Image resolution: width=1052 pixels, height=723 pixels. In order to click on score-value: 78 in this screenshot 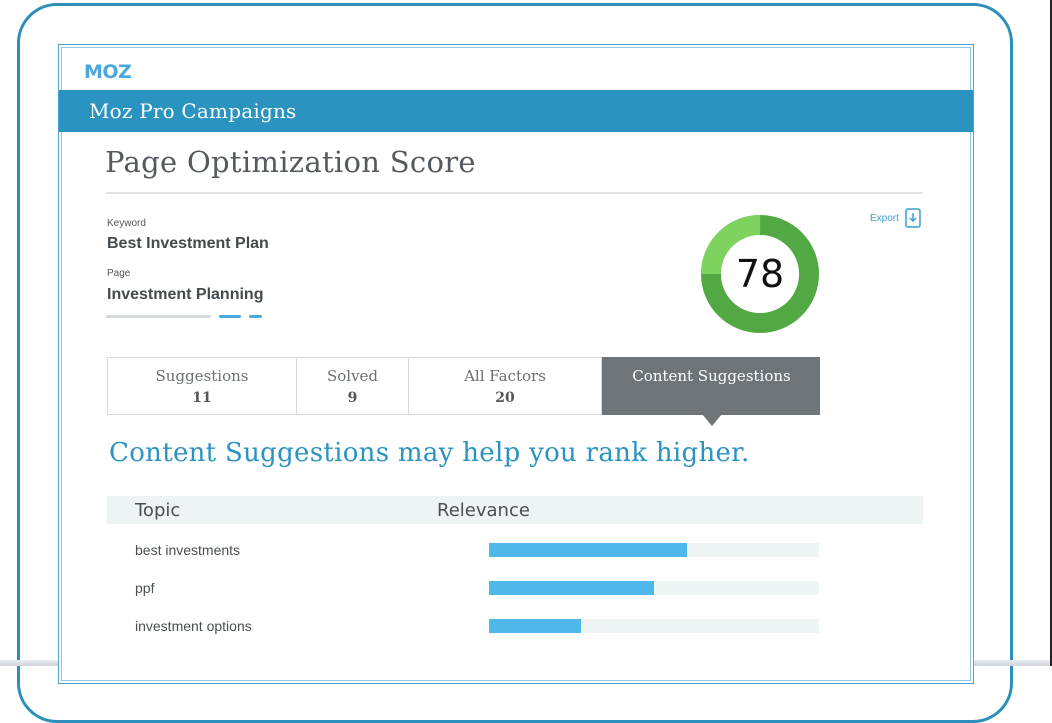, I will do `click(760, 274)`.